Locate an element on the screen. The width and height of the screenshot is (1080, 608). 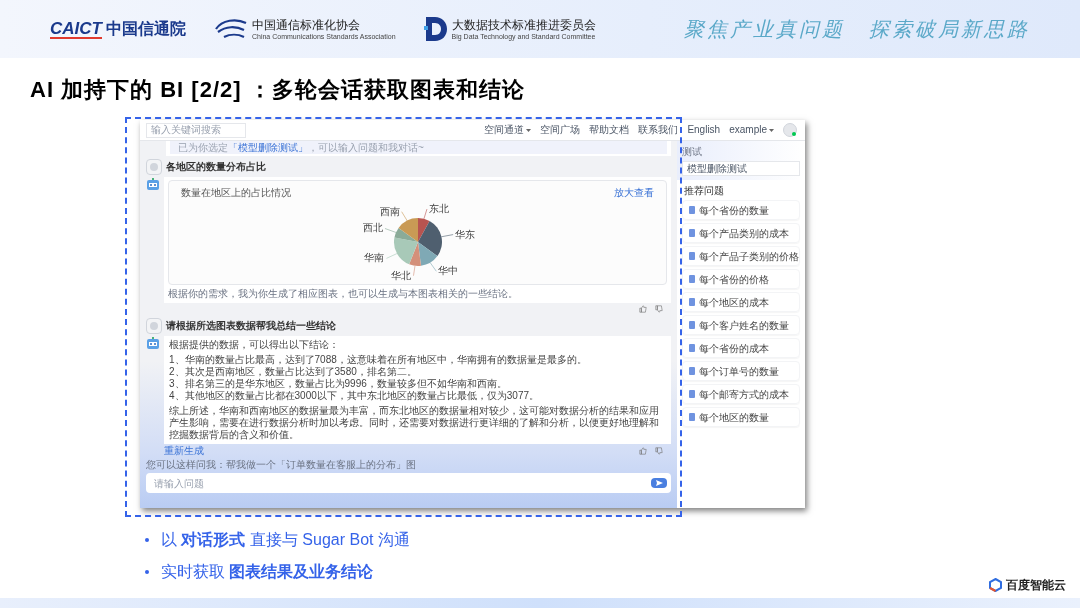
answer-caption: 根据你的需求，我为你生成了相应图表，也可以生成与本图表相关的一些结论。 is located at coordinates (343, 293).